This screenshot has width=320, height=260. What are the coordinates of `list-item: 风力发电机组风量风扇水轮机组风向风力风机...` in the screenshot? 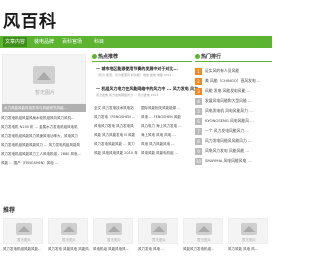 It's located at (46, 118).